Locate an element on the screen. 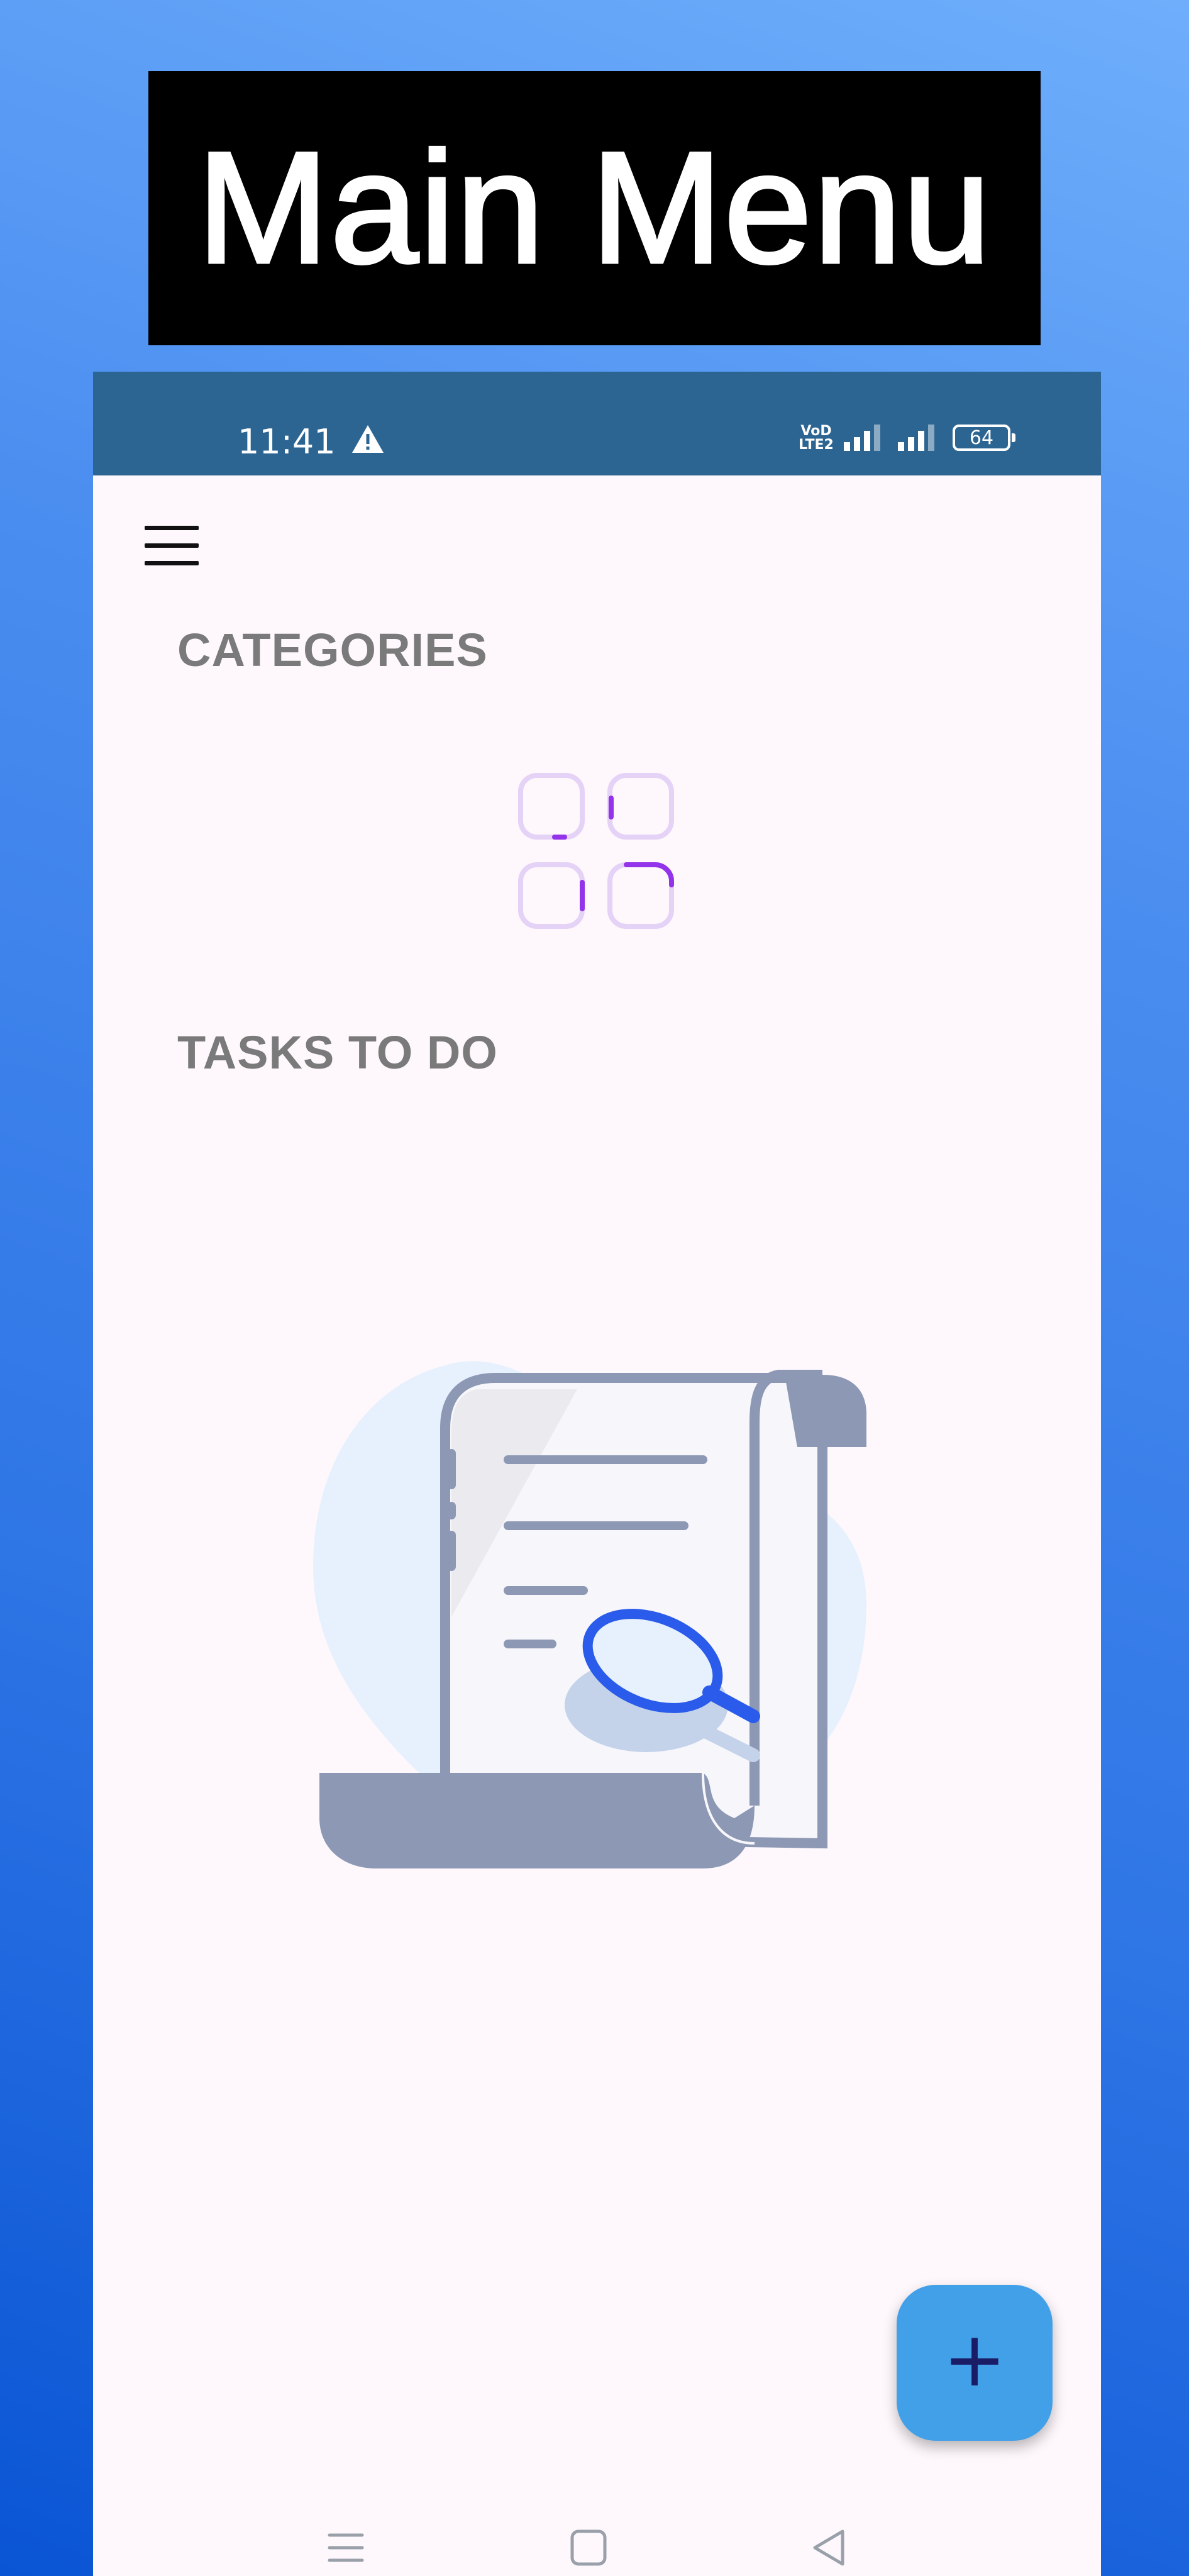  plus-icon: + is located at coordinates (975, 2360).